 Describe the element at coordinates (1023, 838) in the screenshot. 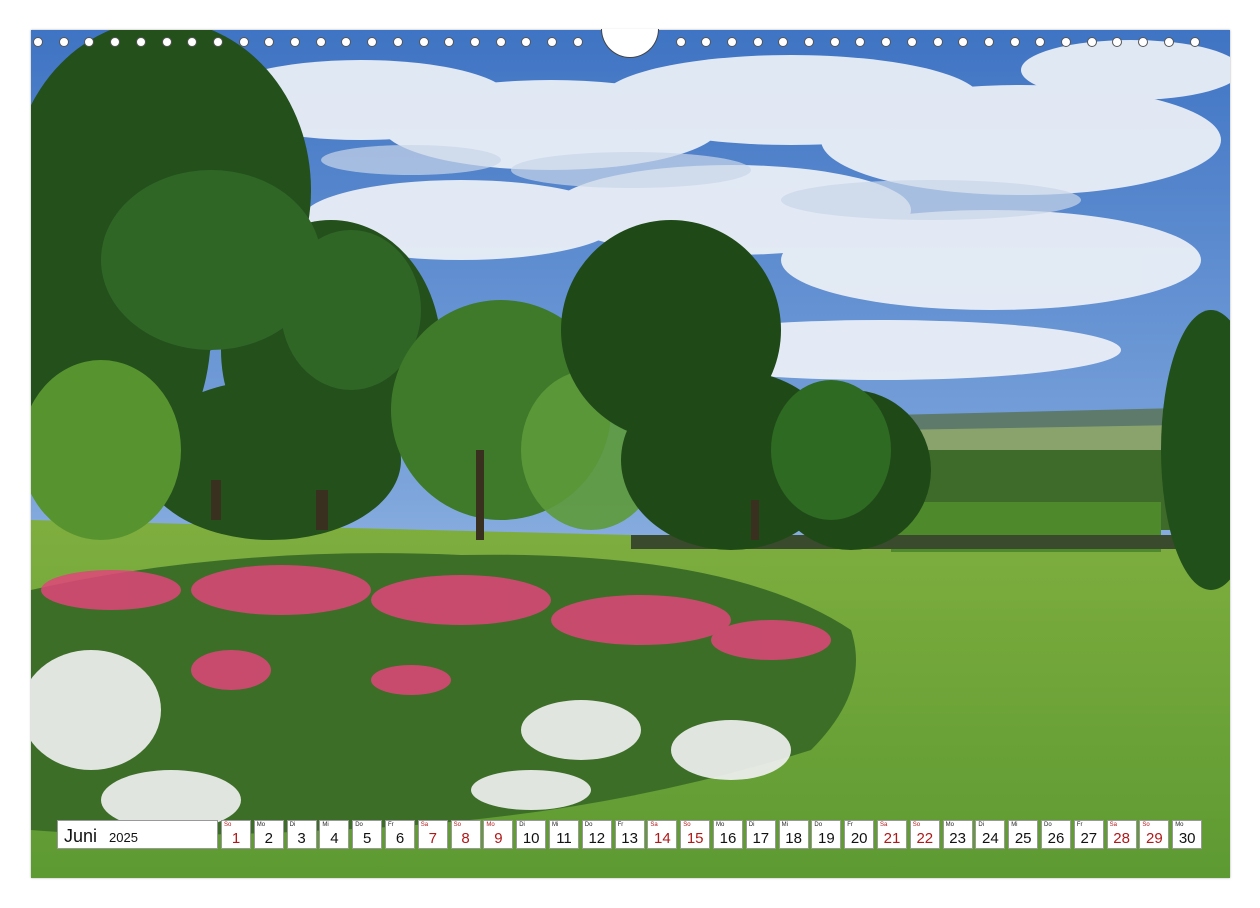

I see `day-number: 25` at that location.